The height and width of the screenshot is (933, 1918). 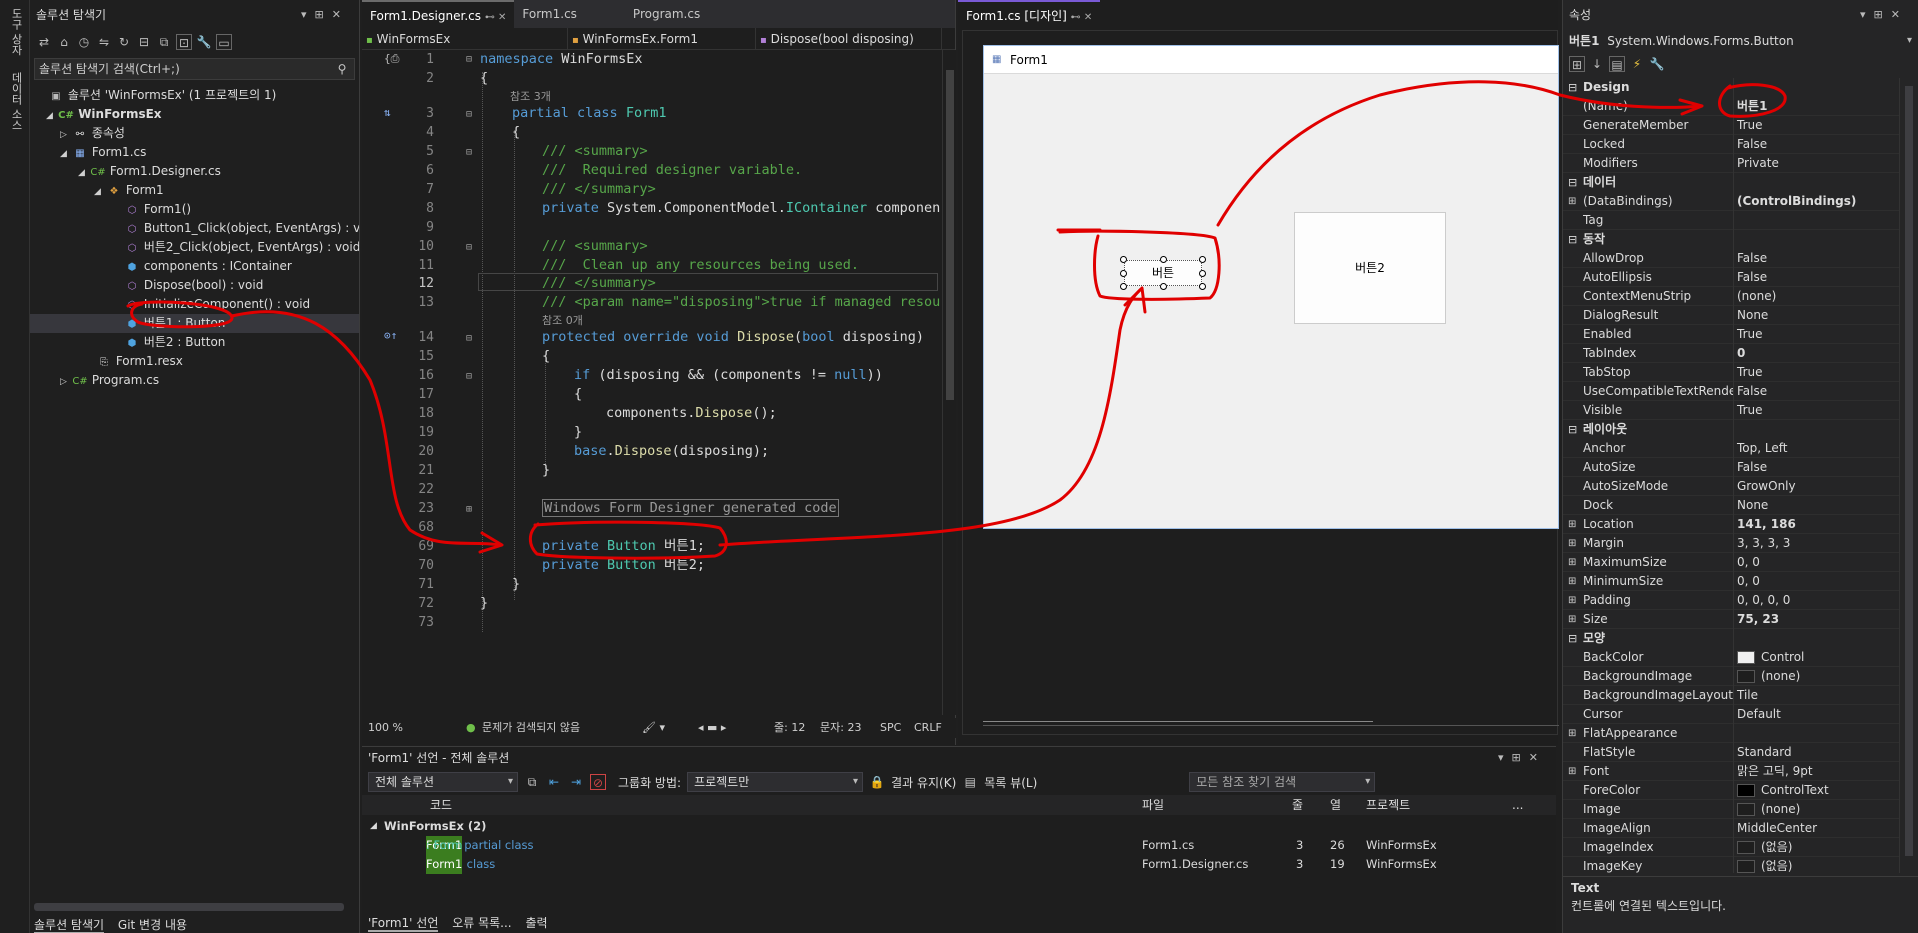 What do you see at coordinates (465, 38) in the screenshot?
I see `nav-project-dropdown: ▪ WinFormsEx` at bounding box center [465, 38].